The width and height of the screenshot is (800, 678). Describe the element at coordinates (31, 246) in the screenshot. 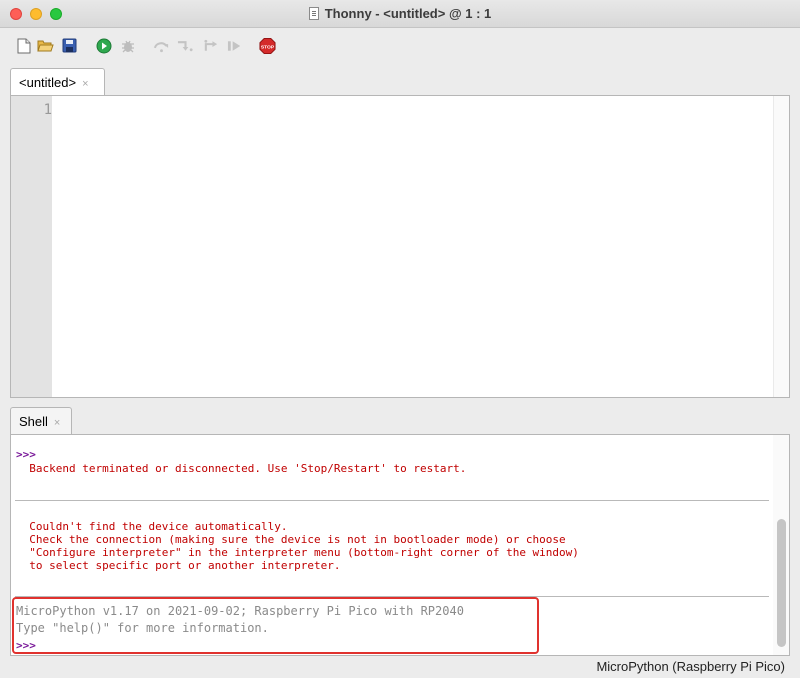

I see `line-number-gutter: 1` at that location.